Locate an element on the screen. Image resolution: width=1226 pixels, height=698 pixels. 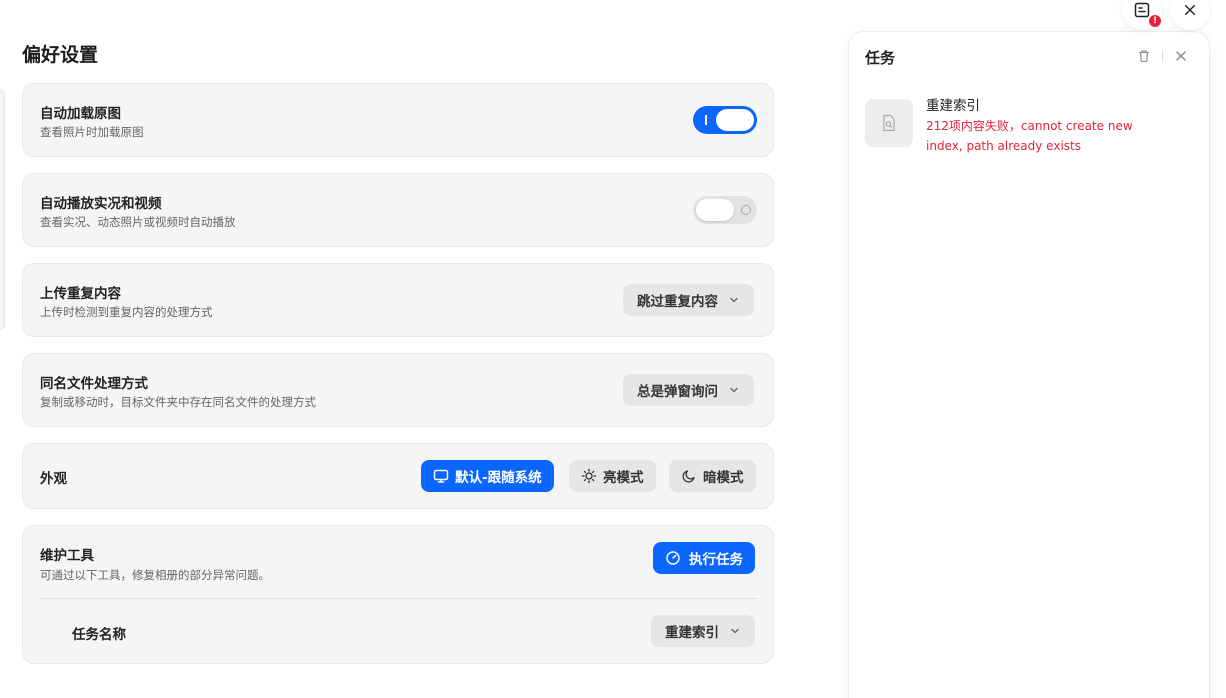
notification-badge: ! is located at coordinates (1155, 21).